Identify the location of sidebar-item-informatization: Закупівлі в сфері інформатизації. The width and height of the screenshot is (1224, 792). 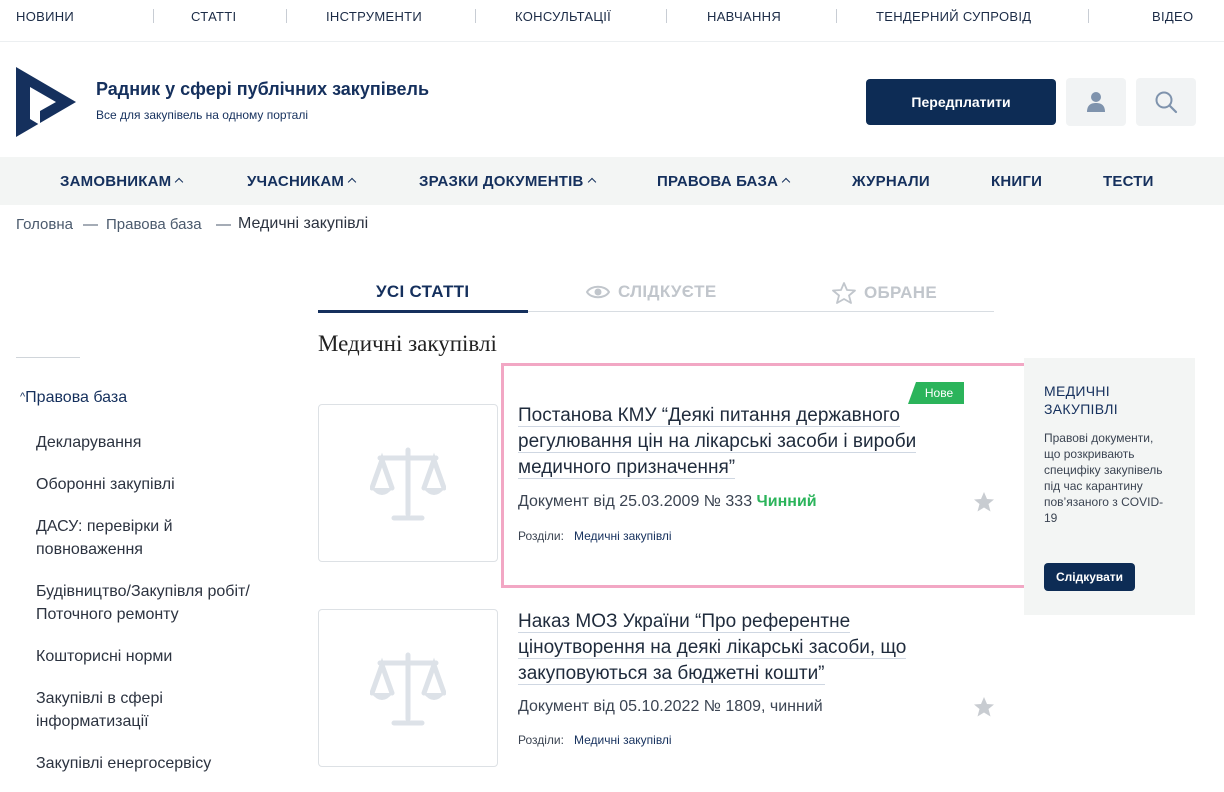
(146, 710).